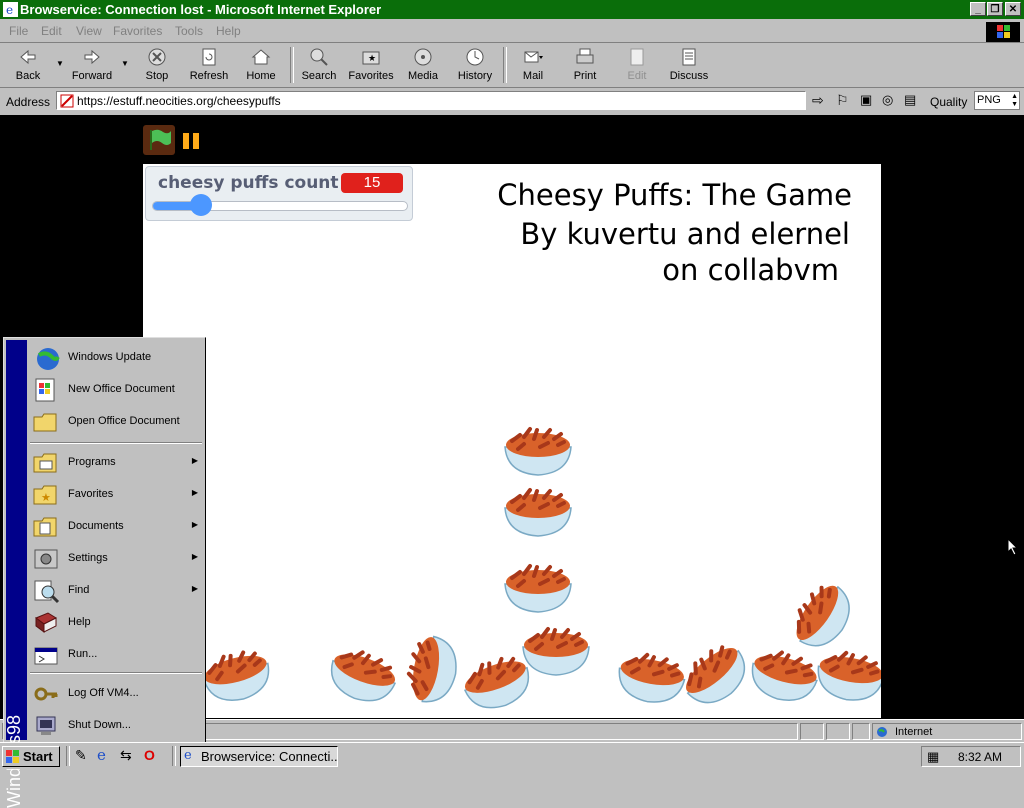  What do you see at coordinates (191, 142) in the screenshot?
I see `pause-button` at bounding box center [191, 142].